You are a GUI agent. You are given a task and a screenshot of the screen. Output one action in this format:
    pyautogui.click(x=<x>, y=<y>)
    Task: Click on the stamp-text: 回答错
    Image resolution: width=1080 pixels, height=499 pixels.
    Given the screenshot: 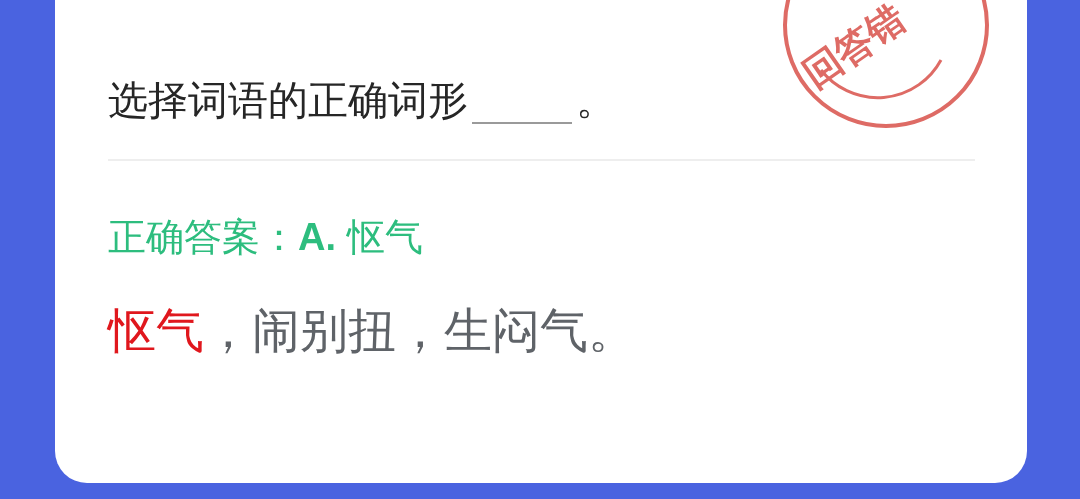 What is the action you would take?
    pyautogui.click(x=854, y=48)
    